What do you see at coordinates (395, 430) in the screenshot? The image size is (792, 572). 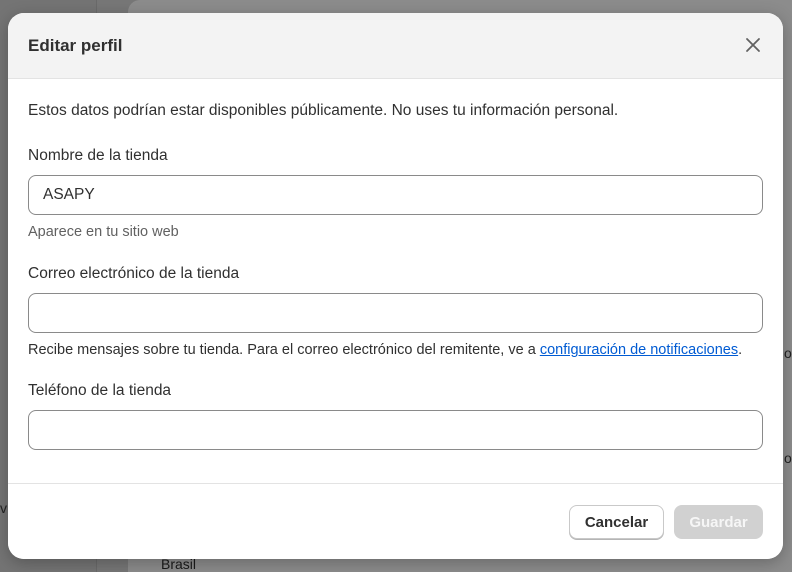 I see `store-phone-input` at bounding box center [395, 430].